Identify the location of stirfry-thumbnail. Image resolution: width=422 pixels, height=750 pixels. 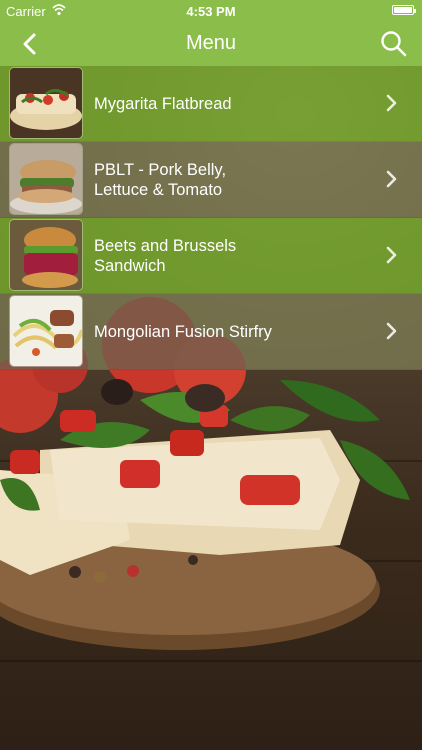
(46, 331).